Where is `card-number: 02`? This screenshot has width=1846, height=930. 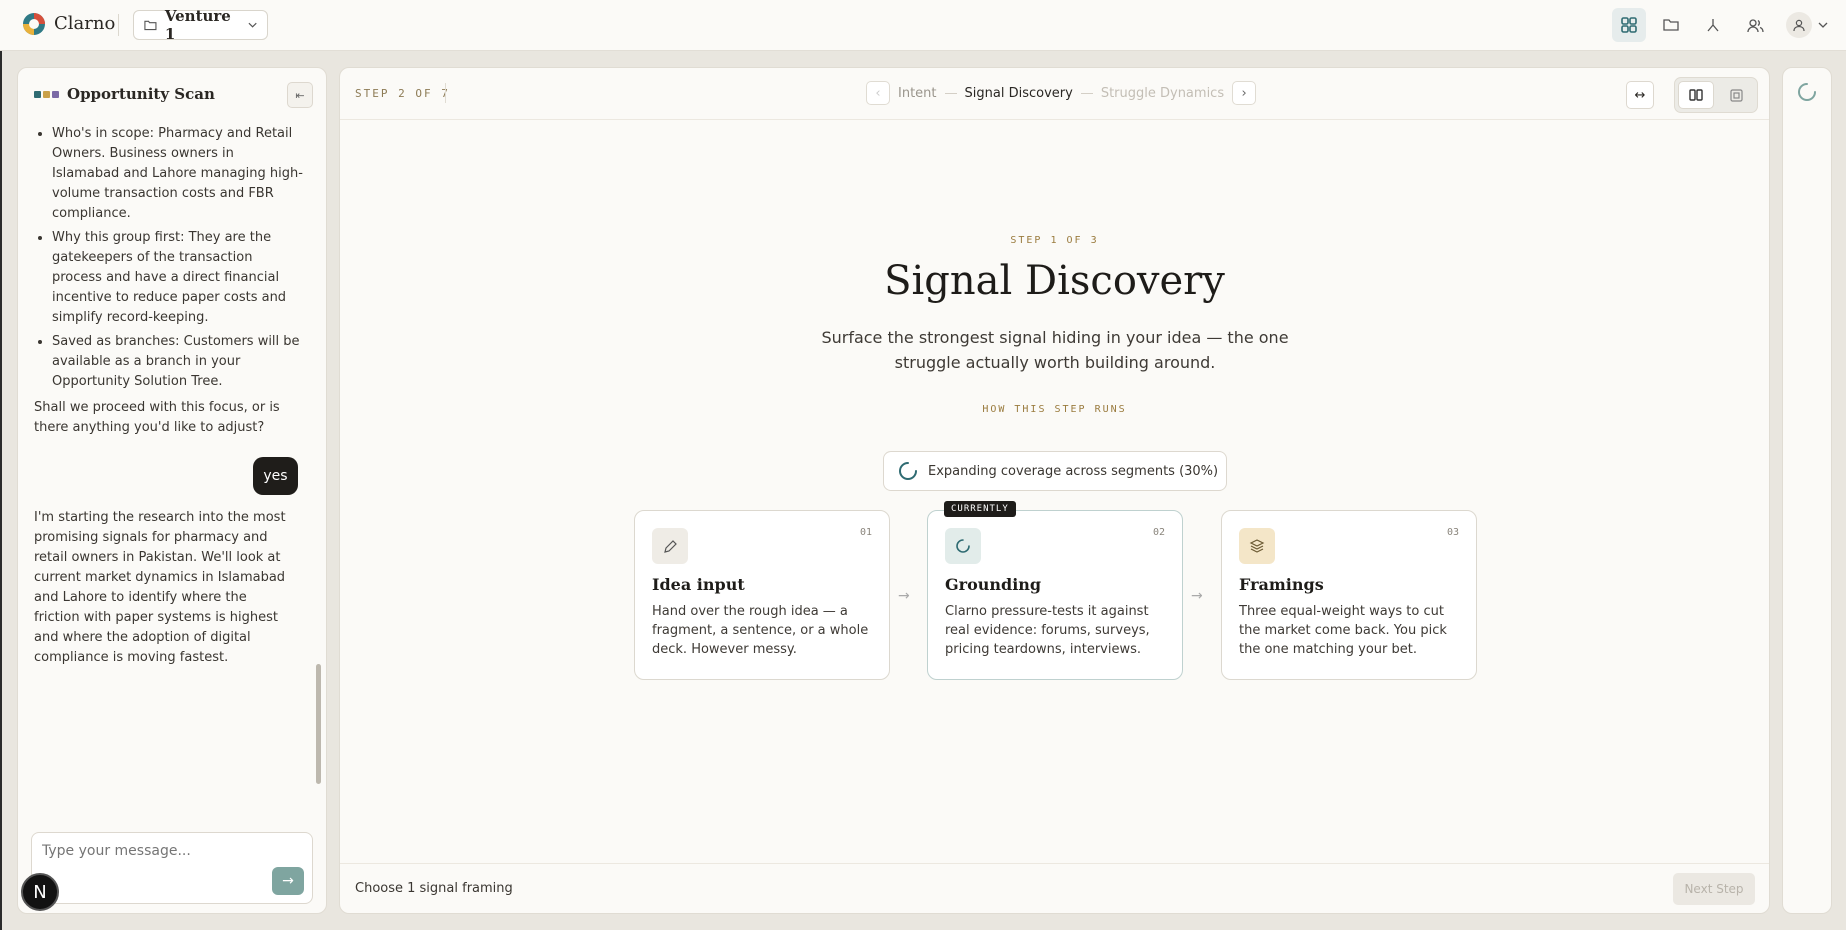 card-number: 02 is located at coordinates (1158, 532).